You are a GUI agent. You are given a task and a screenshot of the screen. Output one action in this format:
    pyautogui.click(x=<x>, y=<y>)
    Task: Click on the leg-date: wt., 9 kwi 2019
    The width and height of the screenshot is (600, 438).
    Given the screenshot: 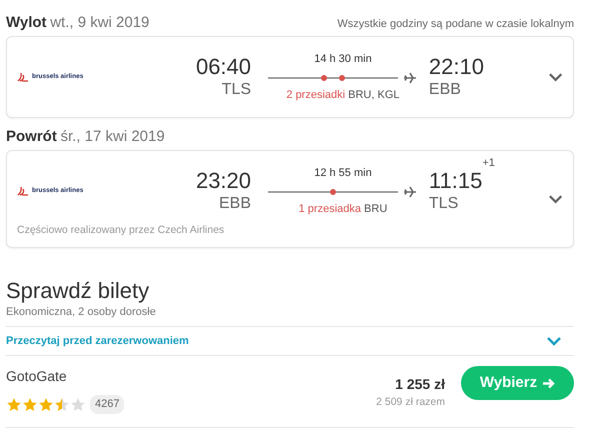 What is the action you would take?
    pyautogui.click(x=100, y=22)
    